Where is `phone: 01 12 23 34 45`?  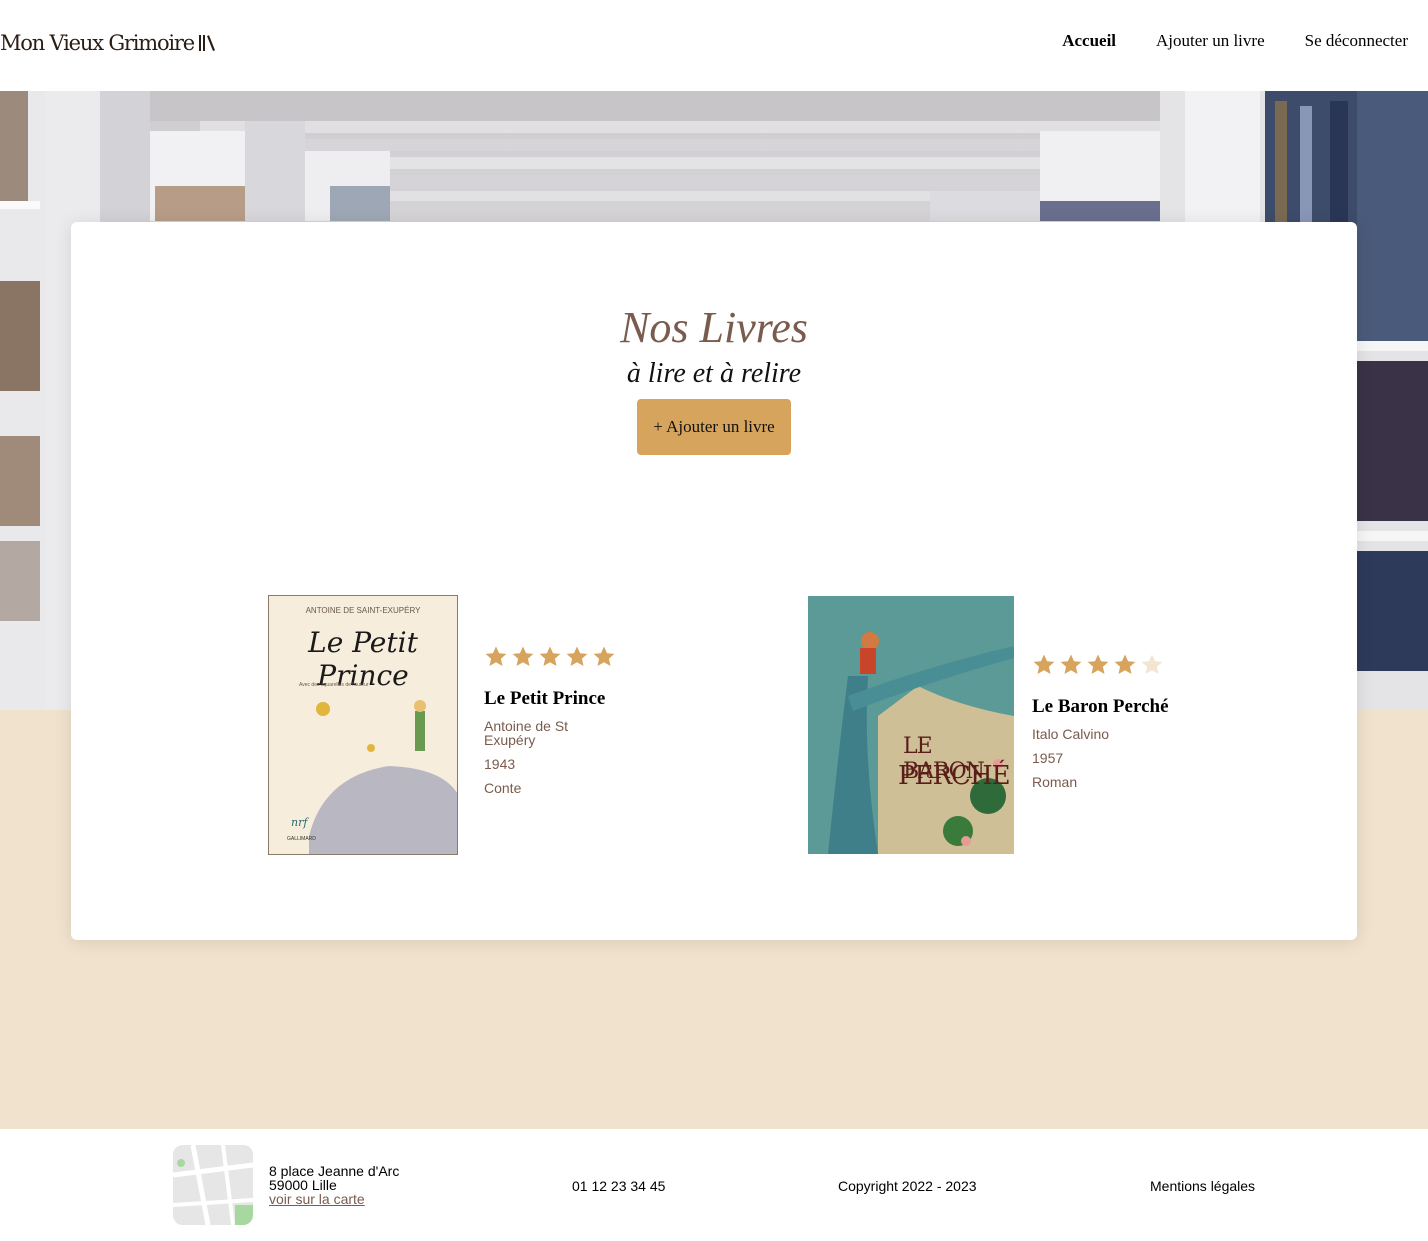 phone: 01 12 23 34 45 is located at coordinates (619, 1186).